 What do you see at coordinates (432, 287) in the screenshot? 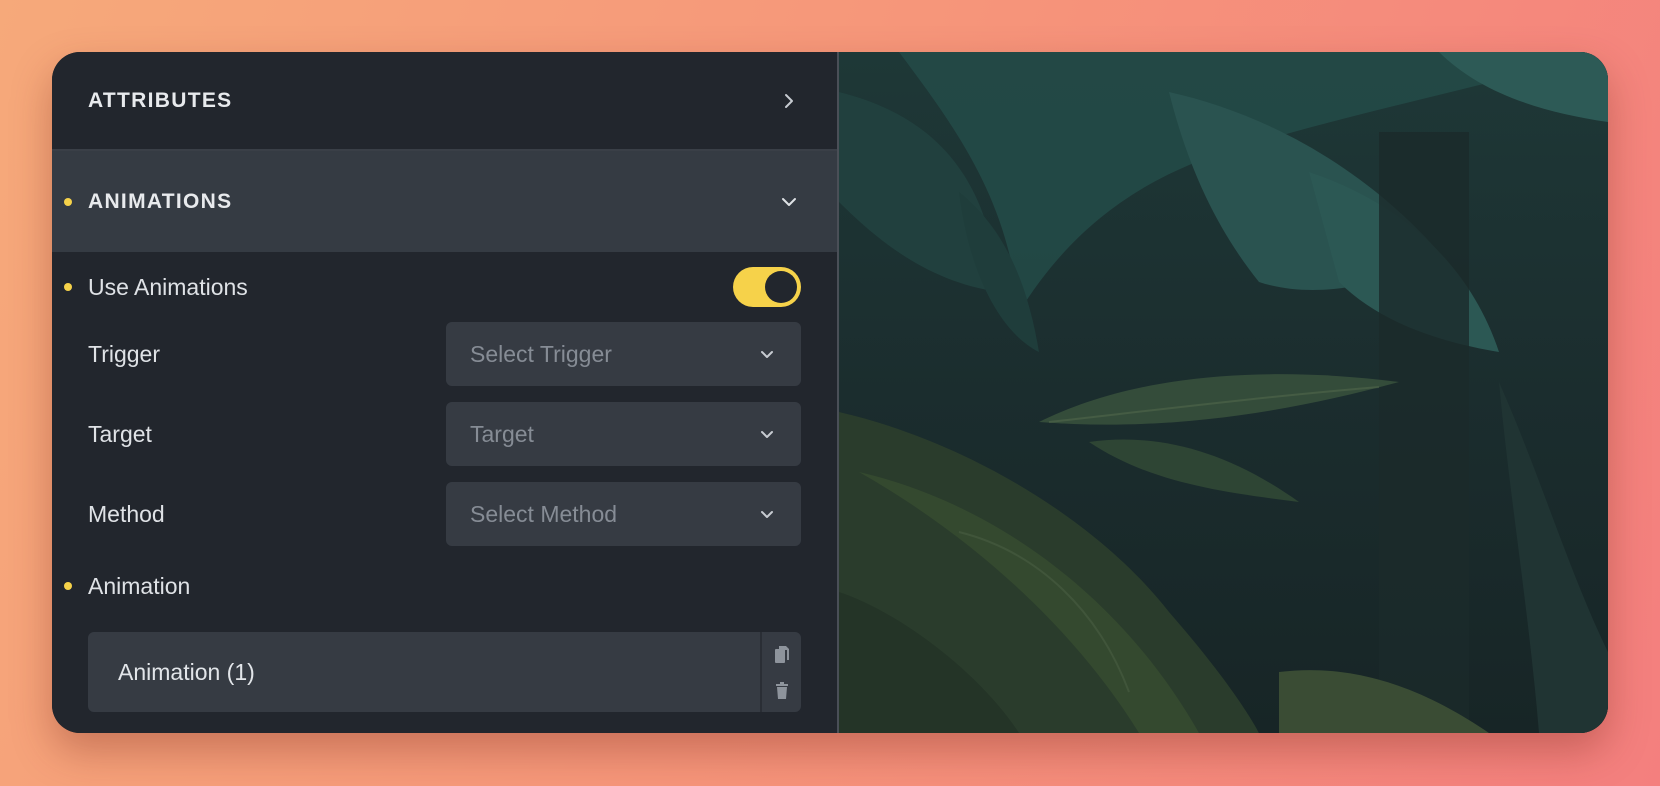
I see `use-animations-row: Use Animations` at bounding box center [432, 287].